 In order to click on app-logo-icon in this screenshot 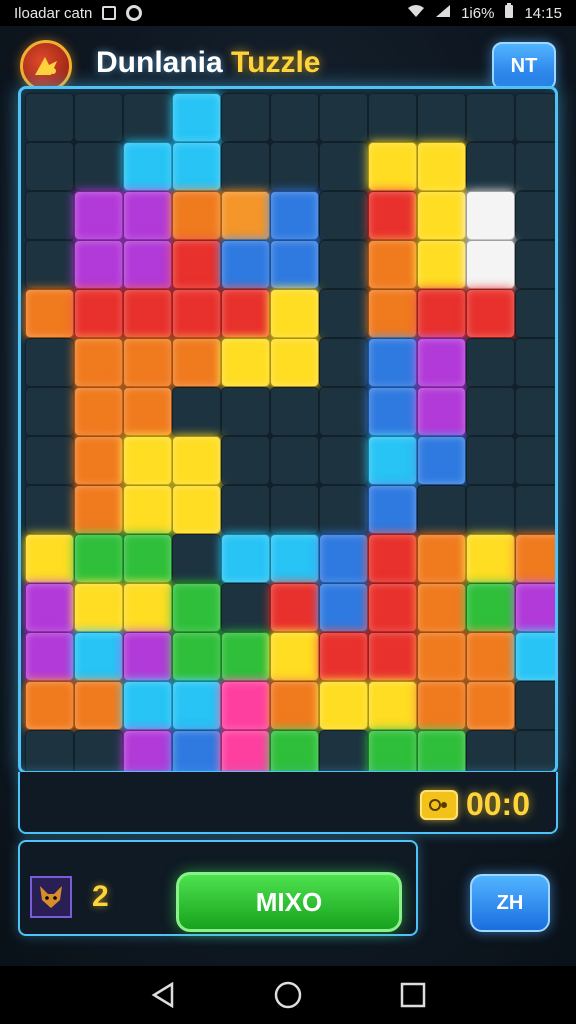, I will do `click(46, 66)`.